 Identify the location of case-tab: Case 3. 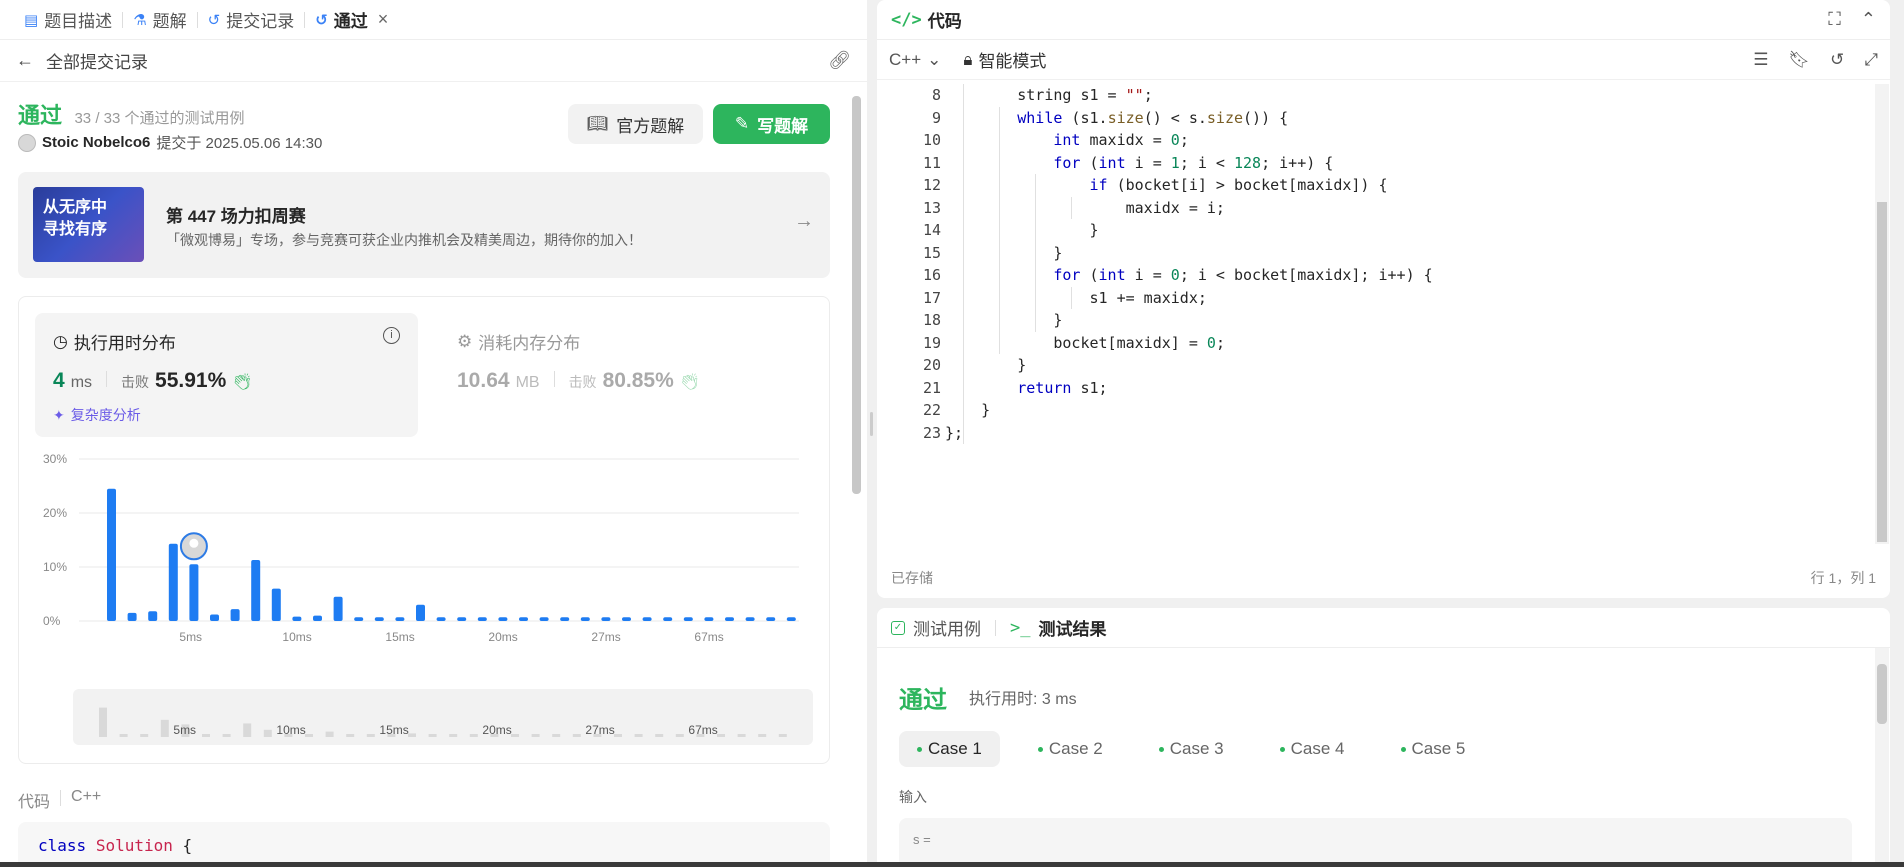
(1191, 749).